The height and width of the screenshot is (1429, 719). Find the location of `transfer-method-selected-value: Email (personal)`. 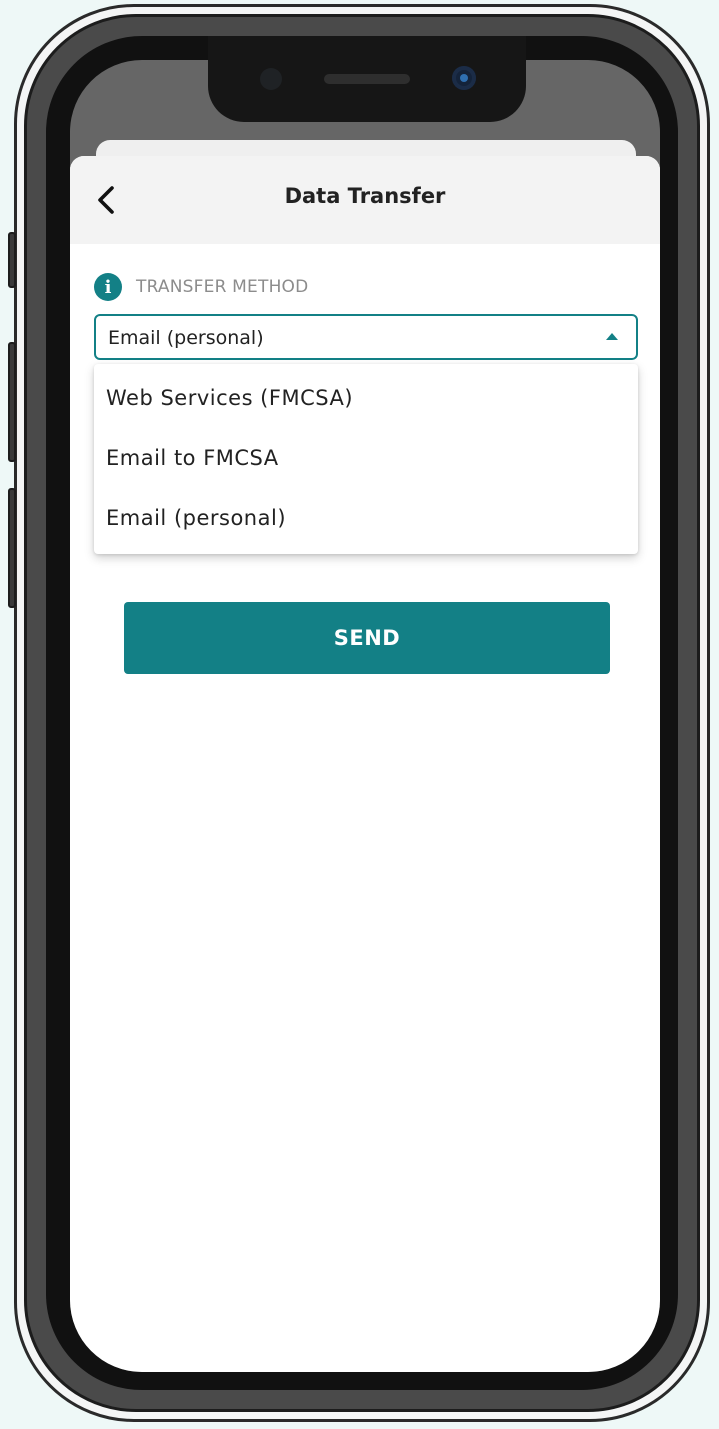

transfer-method-selected-value: Email (personal) is located at coordinates (186, 338).